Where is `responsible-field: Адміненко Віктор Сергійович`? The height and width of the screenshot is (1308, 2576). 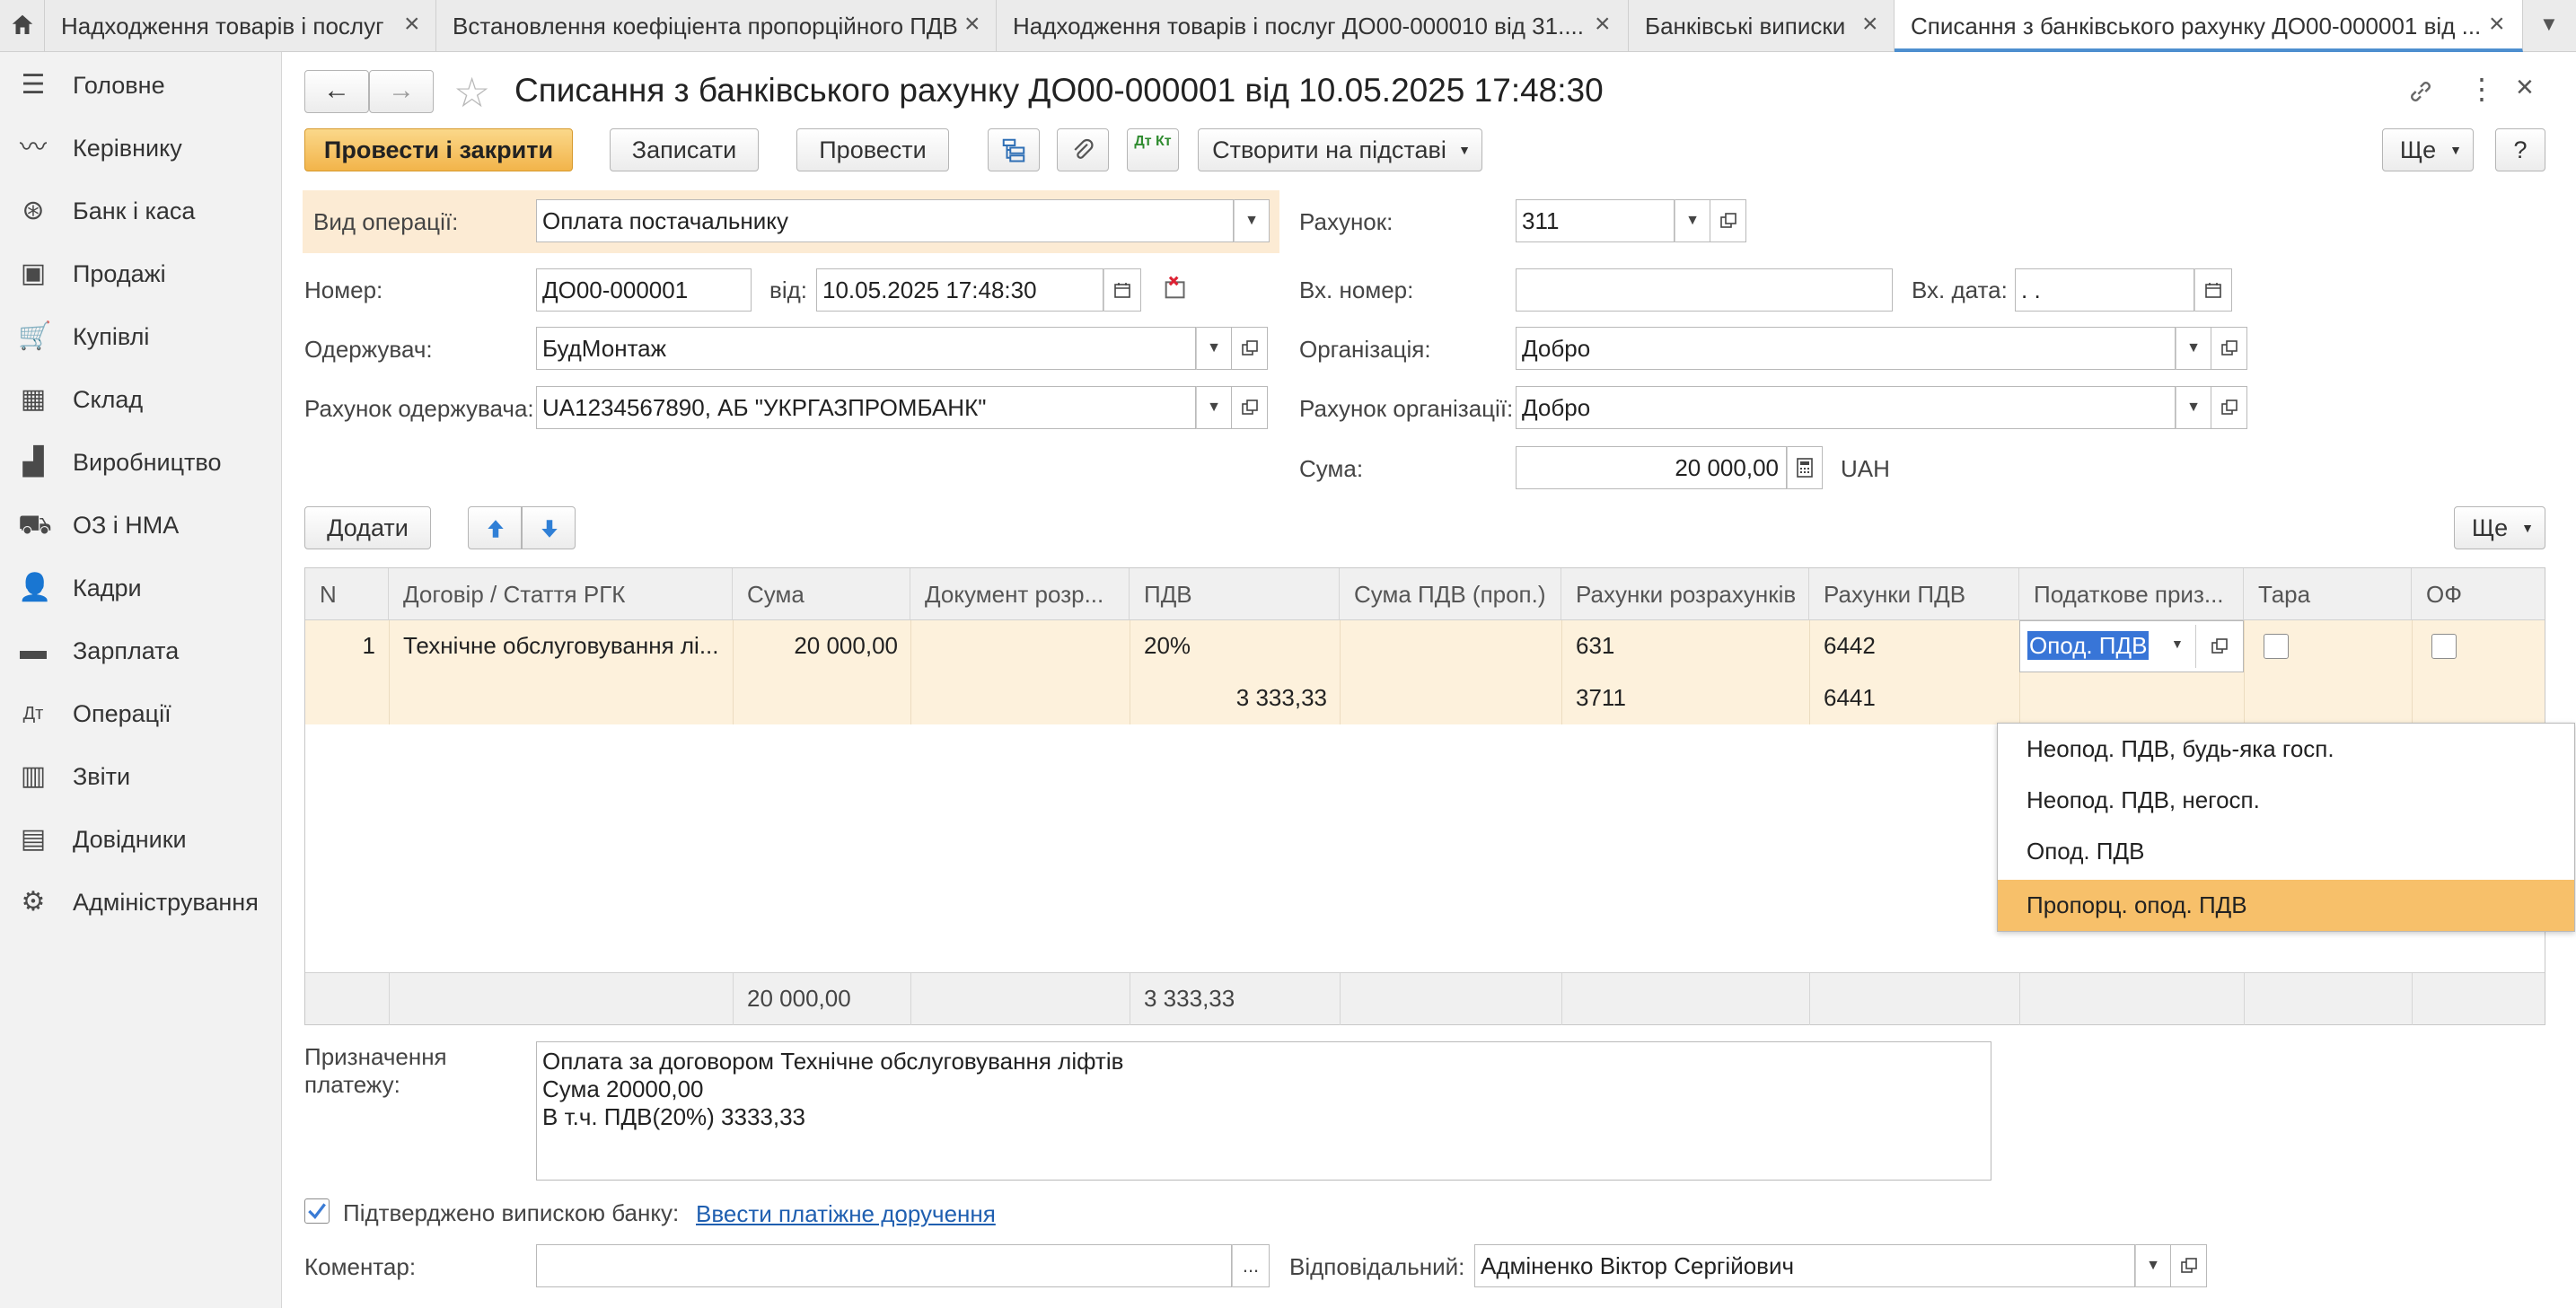
responsible-field: Адміненко Віктор Сергійович is located at coordinates (1804, 1265).